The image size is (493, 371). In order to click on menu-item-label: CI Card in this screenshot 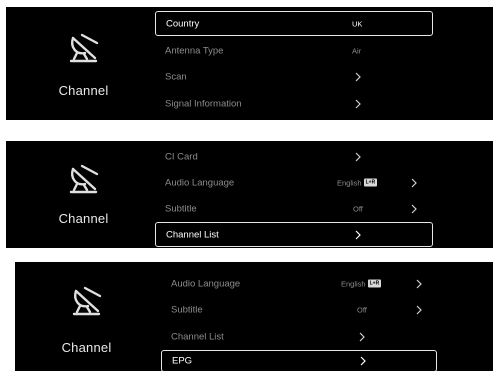, I will do `click(181, 156)`.